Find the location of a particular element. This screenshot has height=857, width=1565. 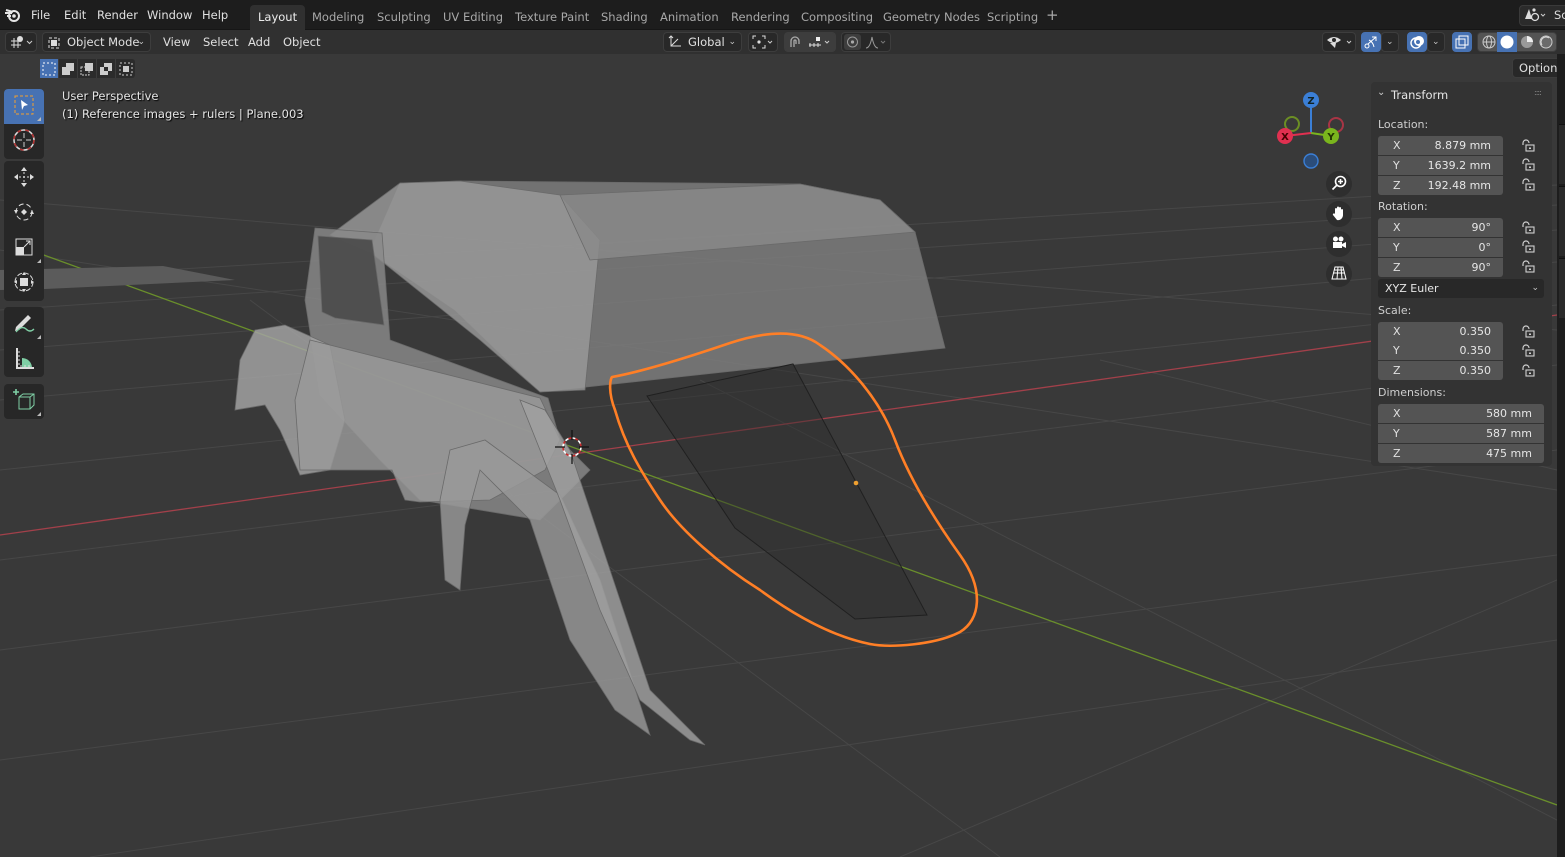

lock-scale-x-icon is located at coordinates (1528, 331).